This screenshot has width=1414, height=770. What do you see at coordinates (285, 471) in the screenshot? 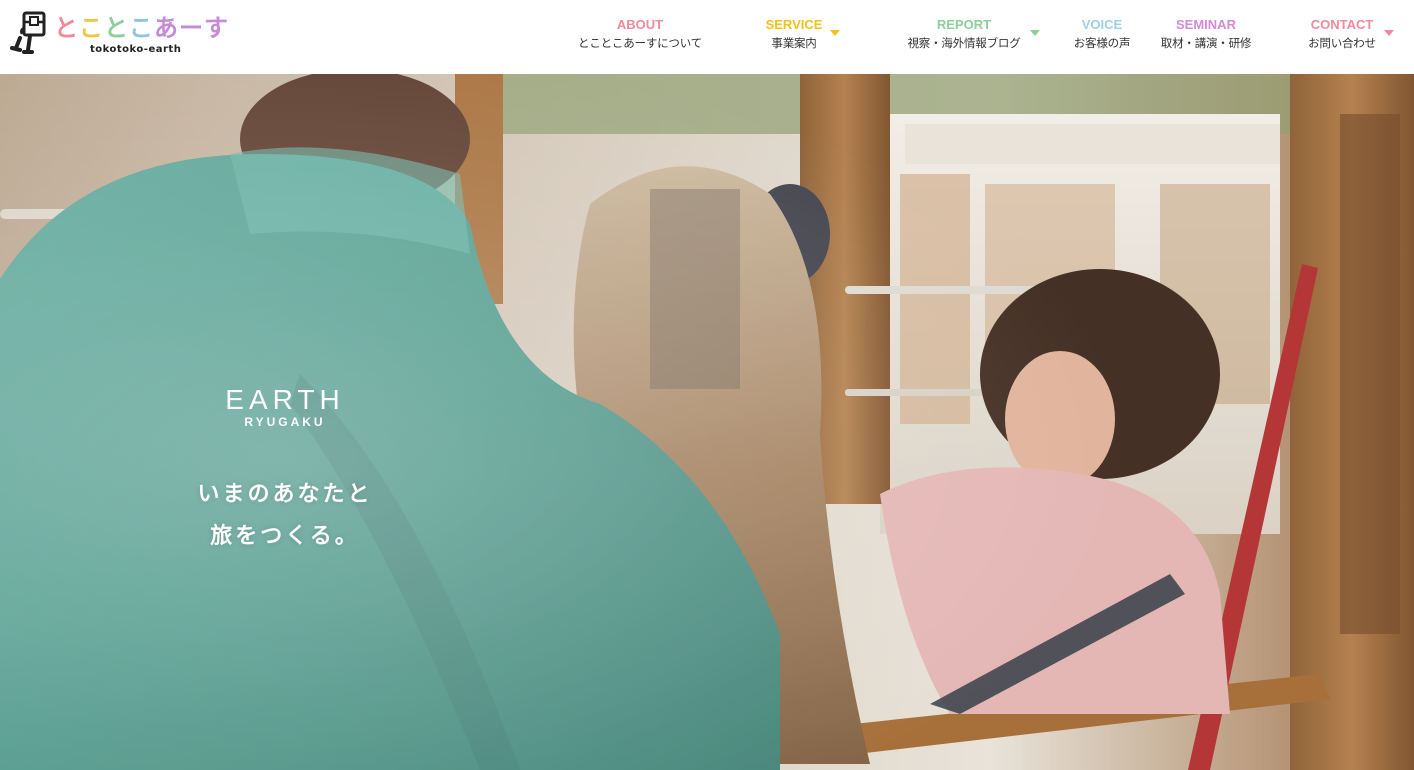
I see `hero-copy: EARTH RYUGAKU いまのあなたと 旅をつくる。` at bounding box center [285, 471].